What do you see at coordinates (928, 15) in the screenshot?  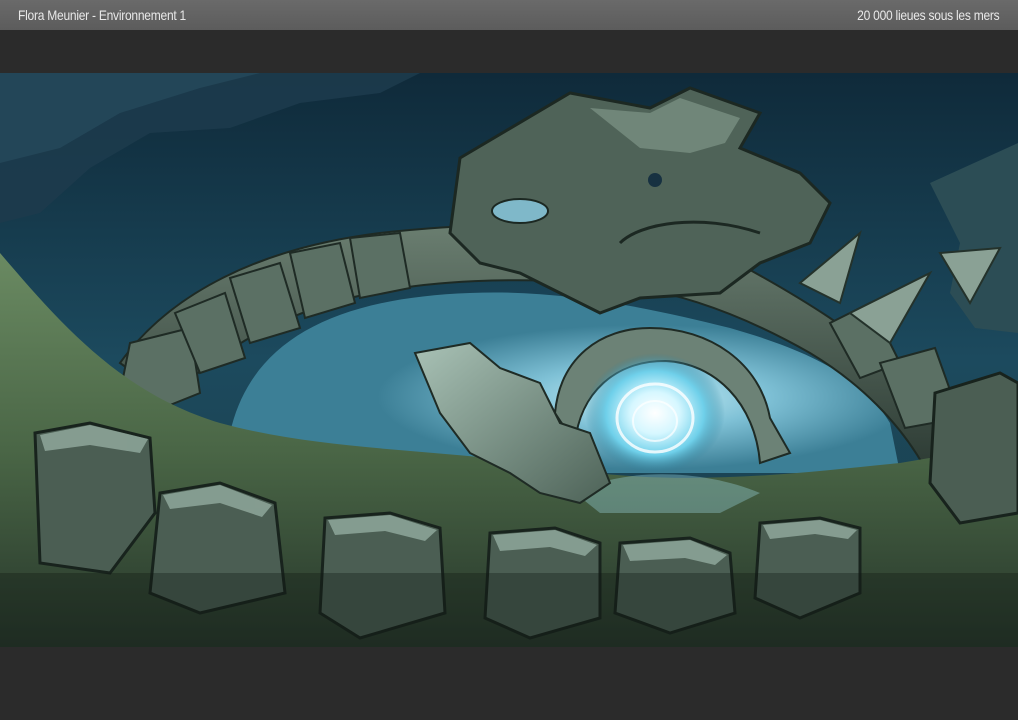 I see `project-title: 20 000 lieues sous les mers` at bounding box center [928, 15].